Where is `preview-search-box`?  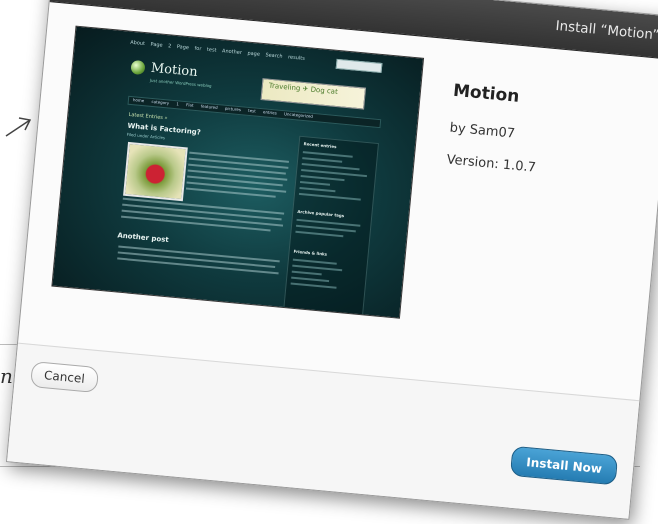
preview-search-box is located at coordinates (359, 66).